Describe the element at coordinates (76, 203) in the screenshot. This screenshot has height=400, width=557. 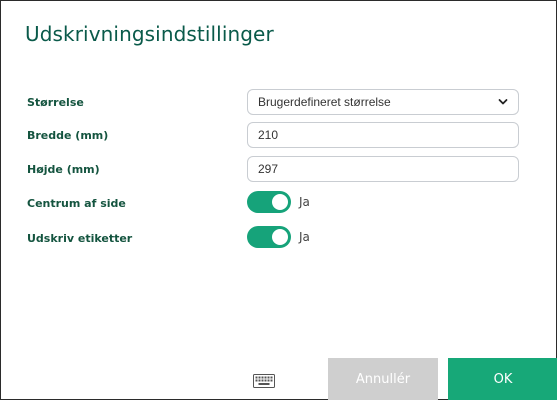
I see `center-page-label: Centrum af side` at that location.